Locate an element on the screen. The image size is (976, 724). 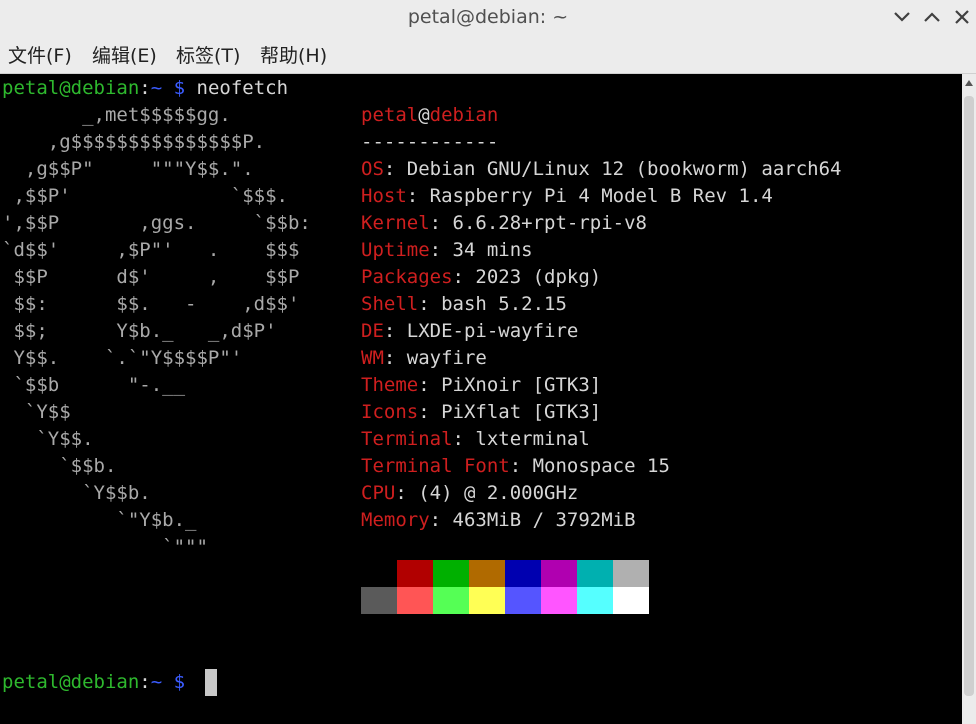
scroll-up-arrow-icon is located at coordinates (969, 83).